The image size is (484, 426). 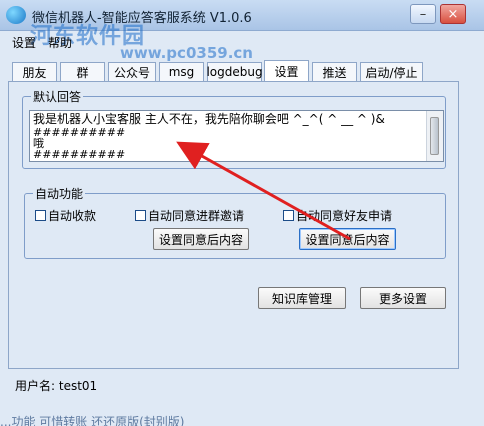 I want to click on more-settings-button: 更多设置, so click(x=403, y=298).